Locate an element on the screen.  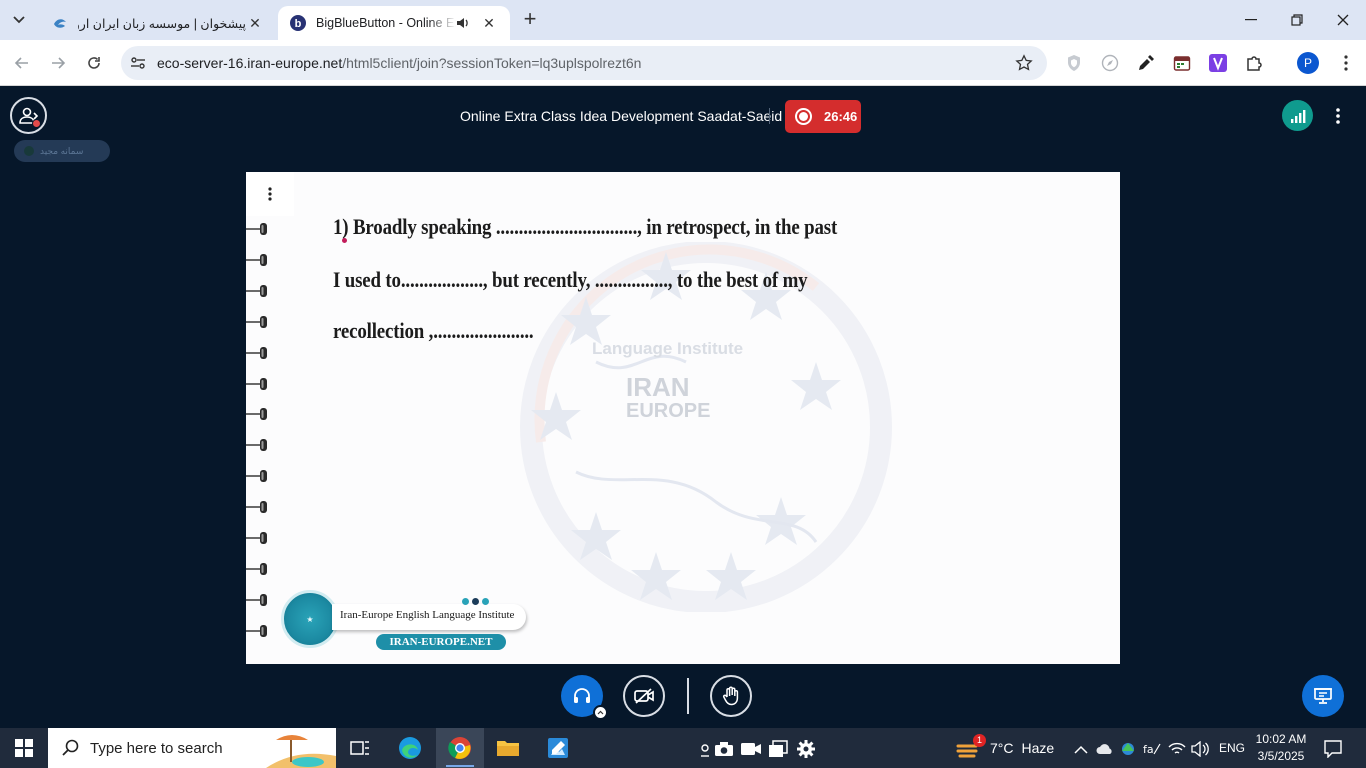
presentation-toggle-button is located at coordinates (1323, 696).